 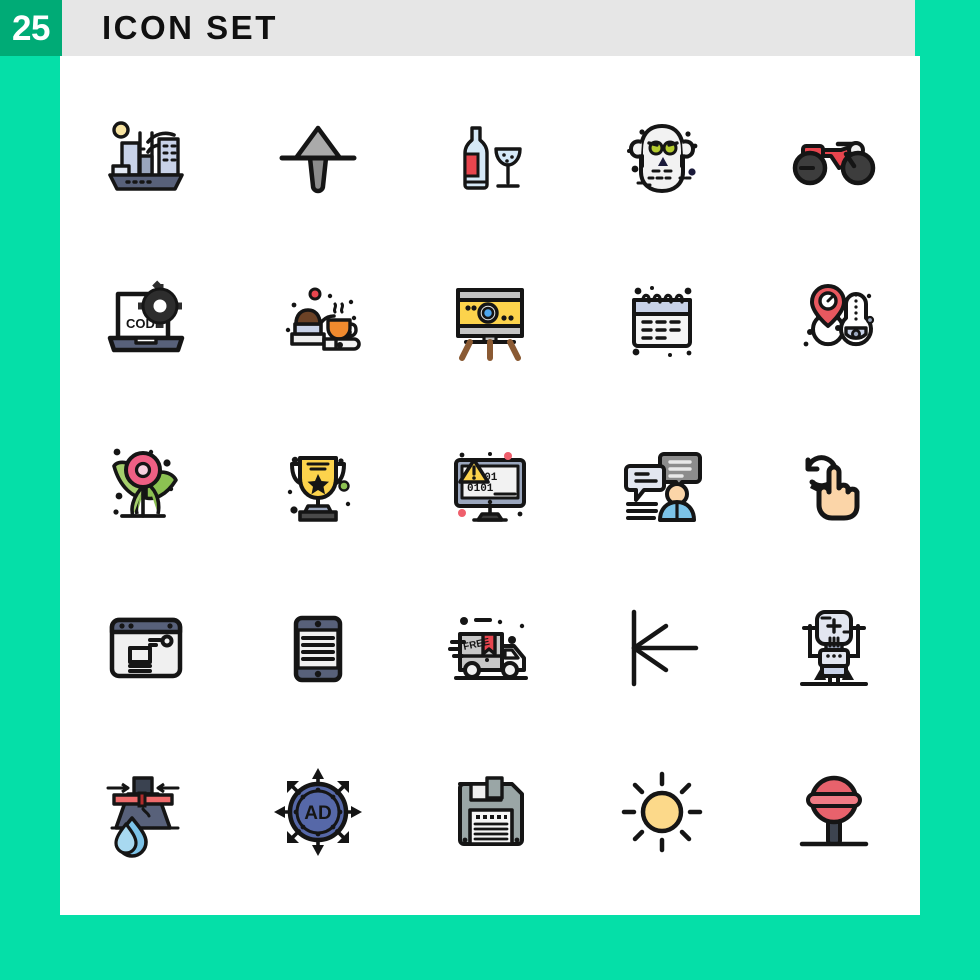 I want to click on icon-cell-arrow-to-left, so click(x=662, y=648).